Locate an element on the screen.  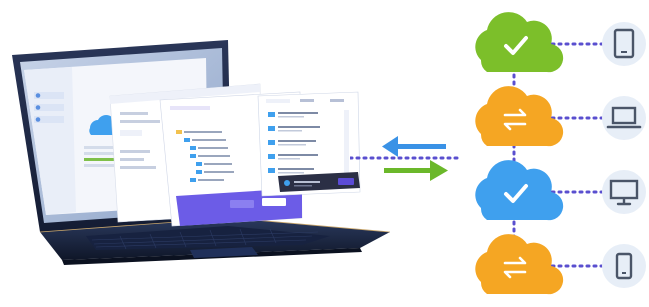
device-laptop is located at coordinates (624, 118).